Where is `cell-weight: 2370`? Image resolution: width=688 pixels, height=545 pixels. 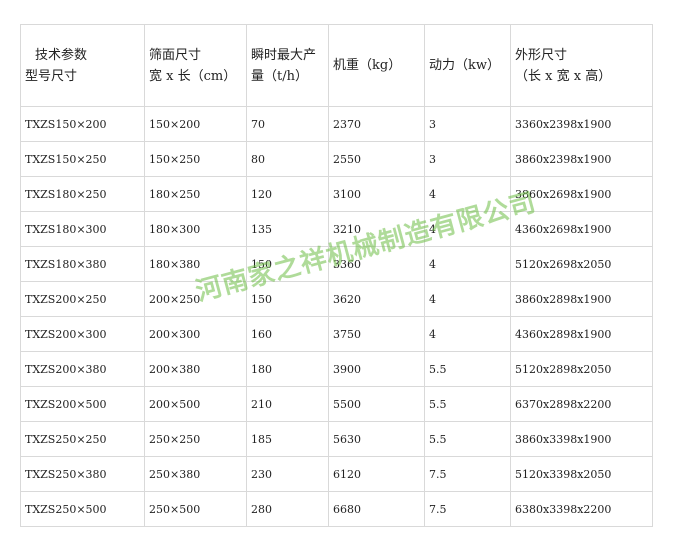 cell-weight: 2370 is located at coordinates (376, 124).